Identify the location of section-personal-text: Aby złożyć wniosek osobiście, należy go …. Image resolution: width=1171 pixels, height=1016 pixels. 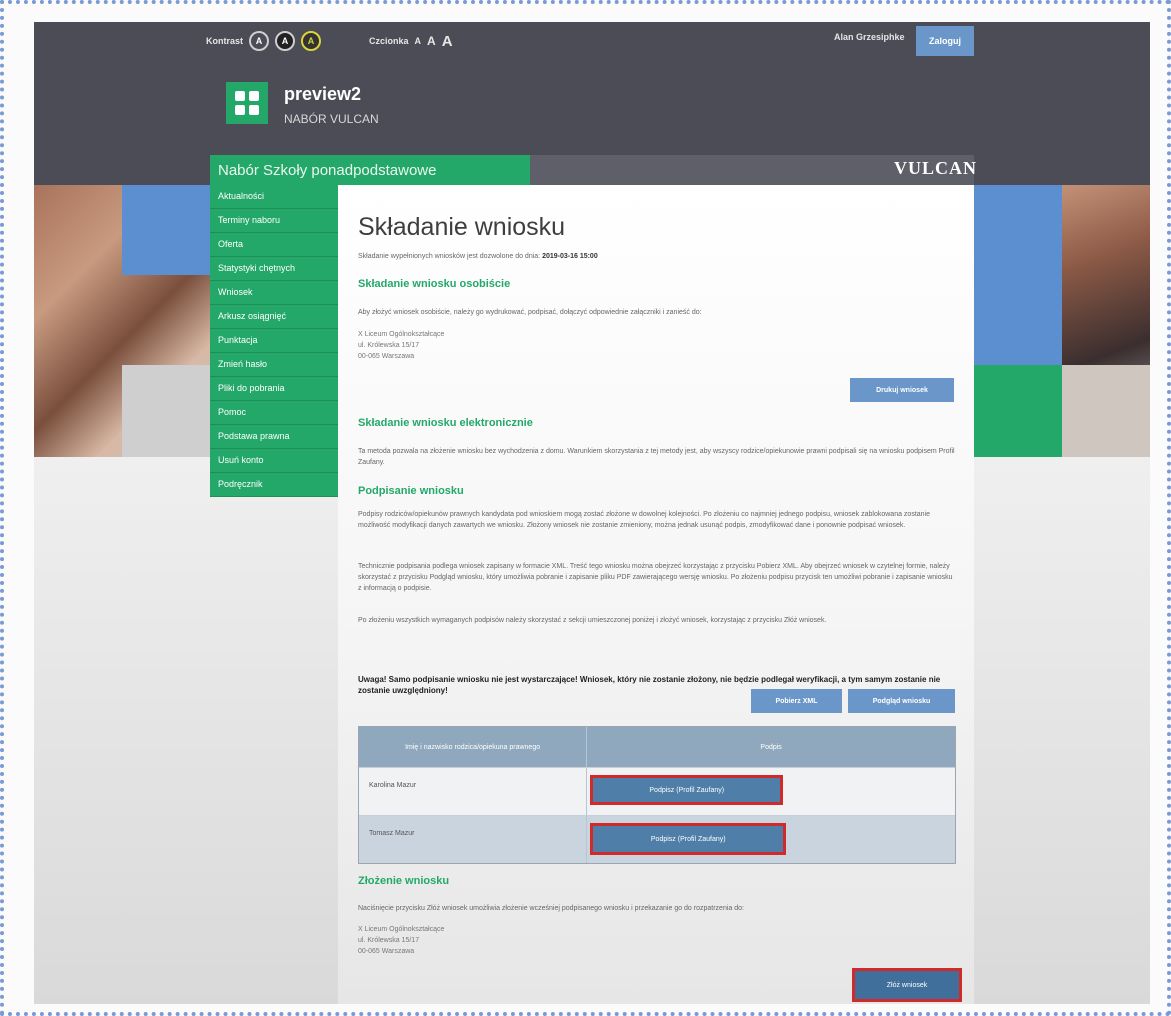
(530, 312).